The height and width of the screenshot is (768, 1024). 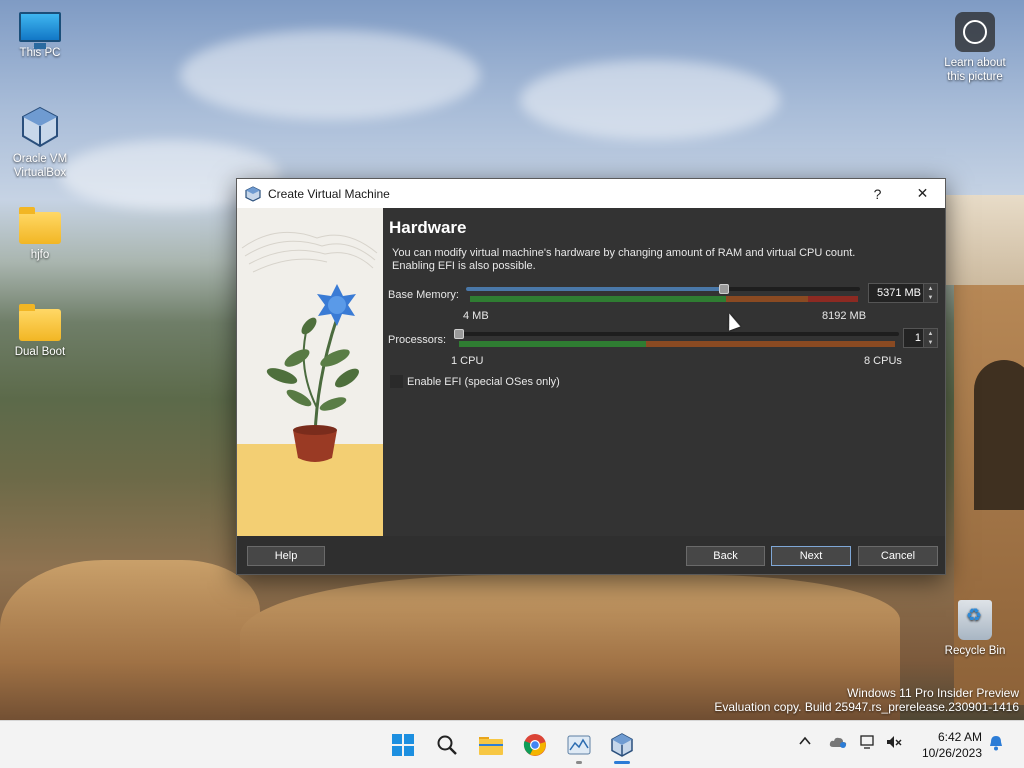 I want to click on learn-about-label: Learn about this picture, so click(x=975, y=70).